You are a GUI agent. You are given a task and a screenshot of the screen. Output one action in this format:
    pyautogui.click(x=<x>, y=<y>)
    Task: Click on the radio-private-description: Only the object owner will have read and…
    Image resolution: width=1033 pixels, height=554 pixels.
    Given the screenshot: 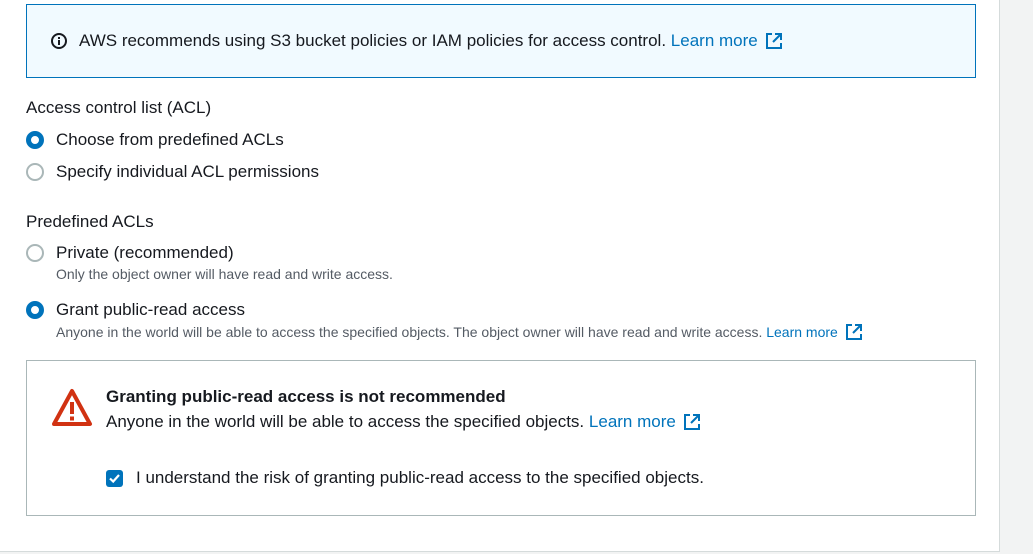 What is the action you would take?
    pyautogui.click(x=224, y=274)
    